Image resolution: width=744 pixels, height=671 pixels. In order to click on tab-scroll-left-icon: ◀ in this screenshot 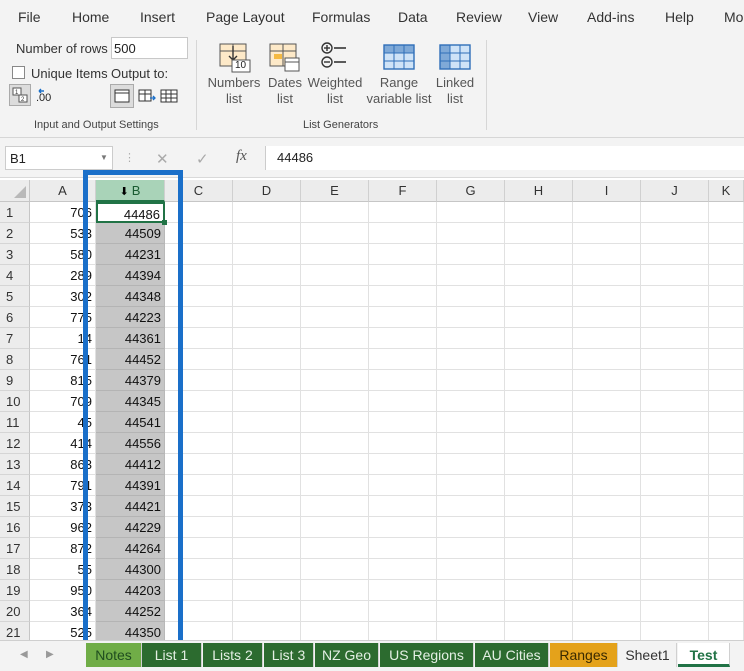, I will do `click(24, 654)`.